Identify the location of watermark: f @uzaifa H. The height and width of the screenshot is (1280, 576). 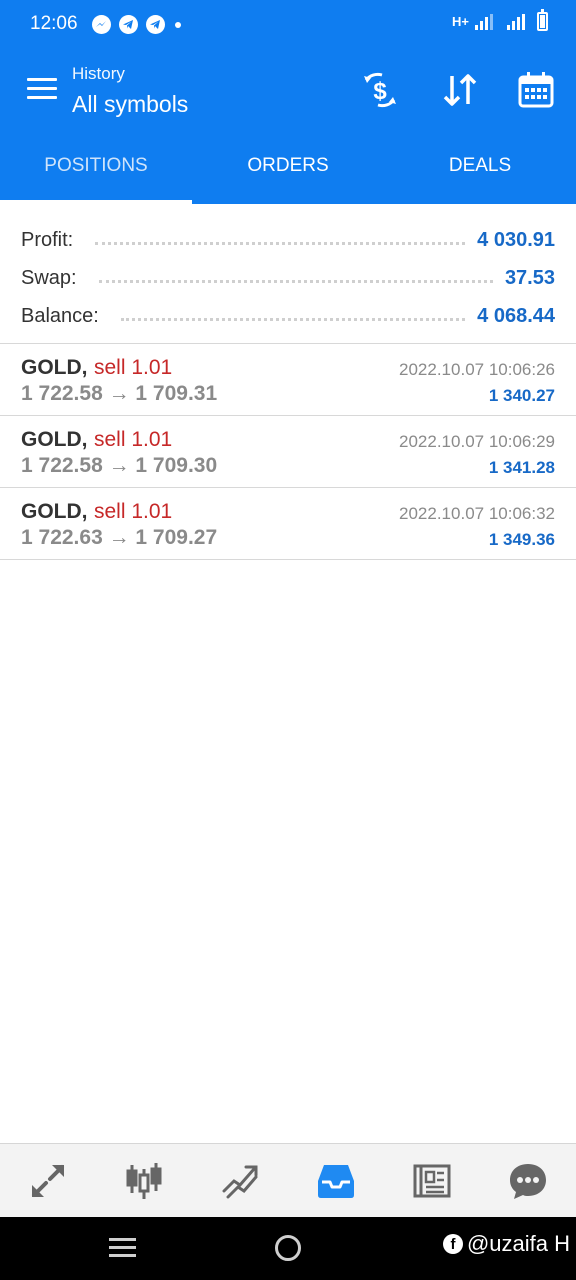
(506, 1244).